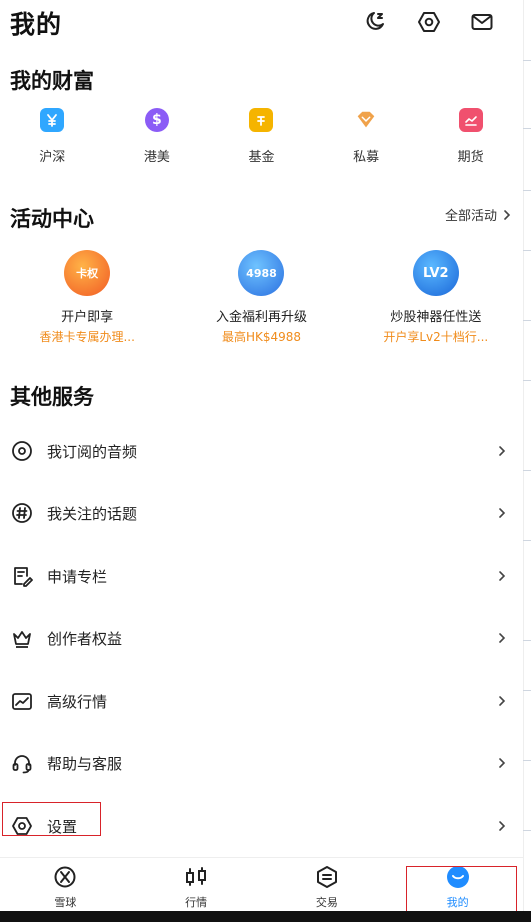  I want to click on wealth-item-label: 私募, so click(366, 157).